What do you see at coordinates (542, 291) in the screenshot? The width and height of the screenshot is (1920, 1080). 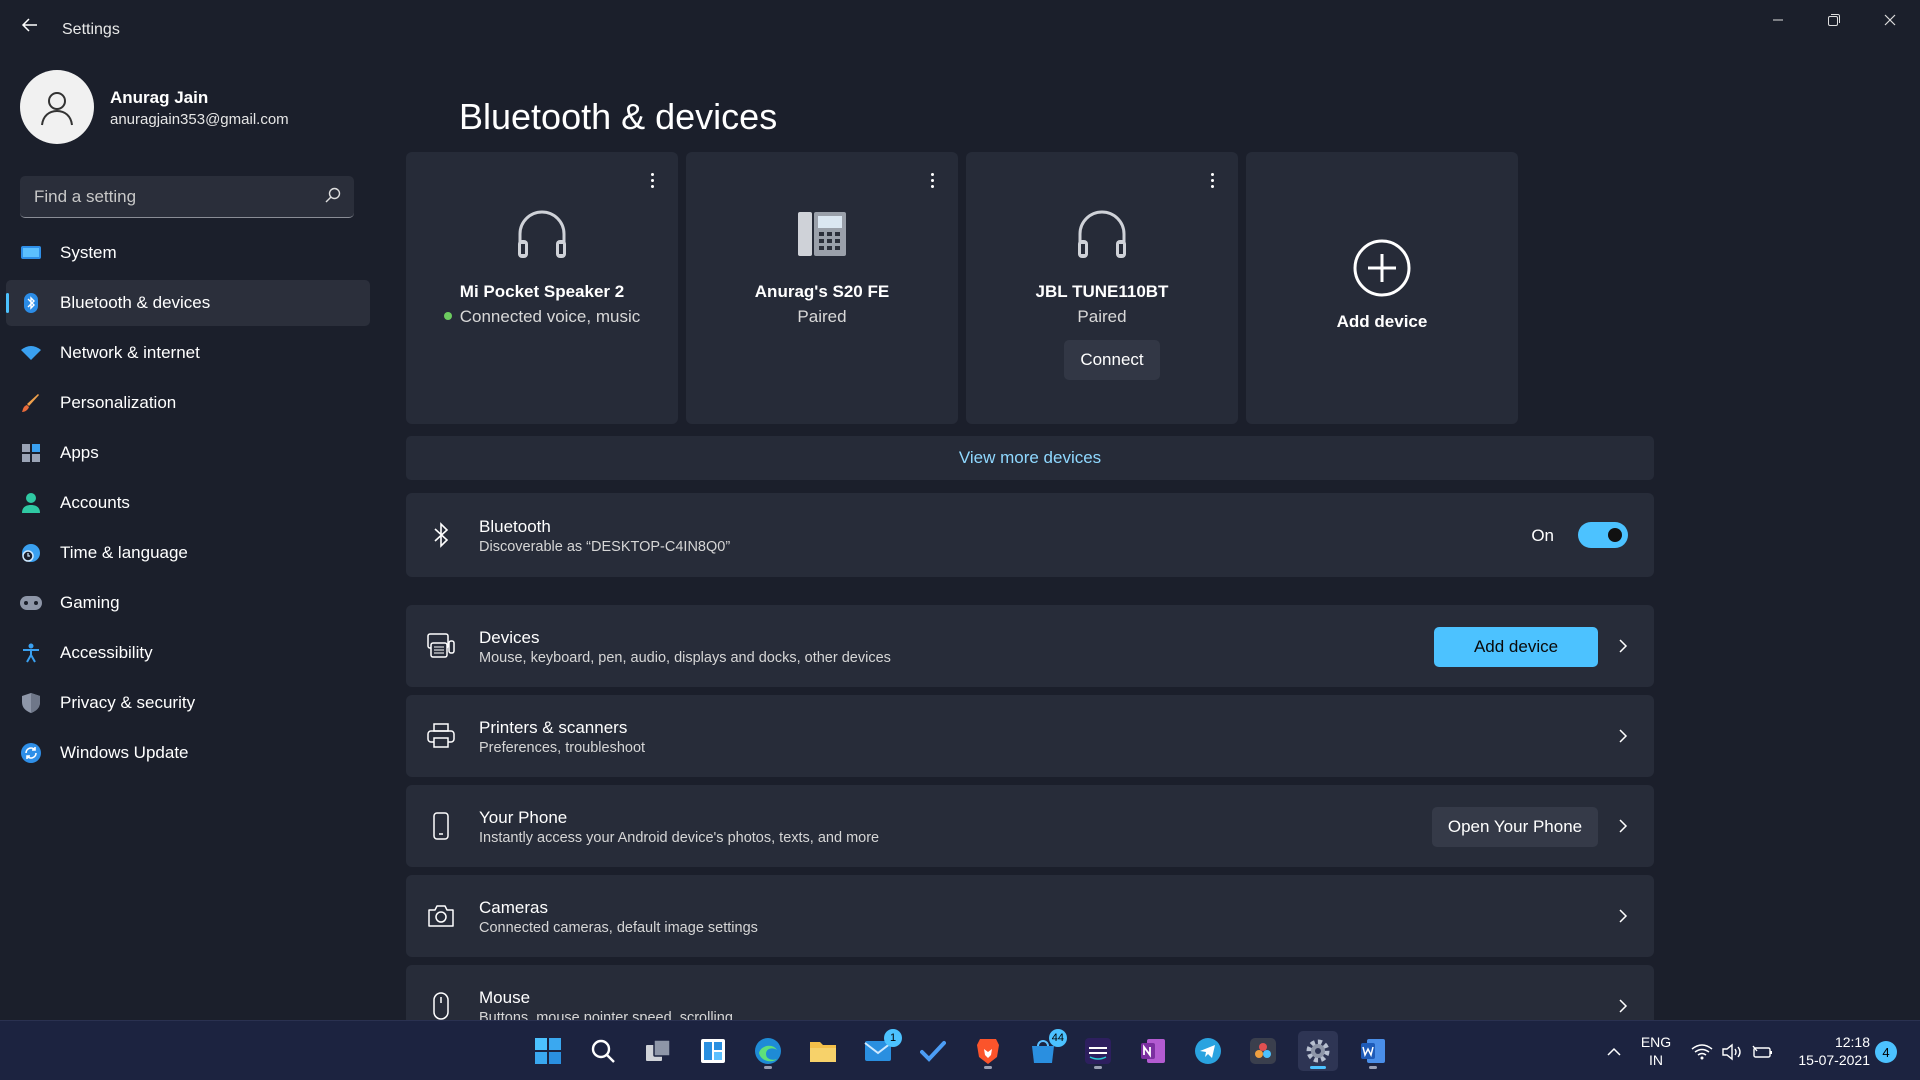 I see `device-name: Mi Pocket Speaker 2` at bounding box center [542, 291].